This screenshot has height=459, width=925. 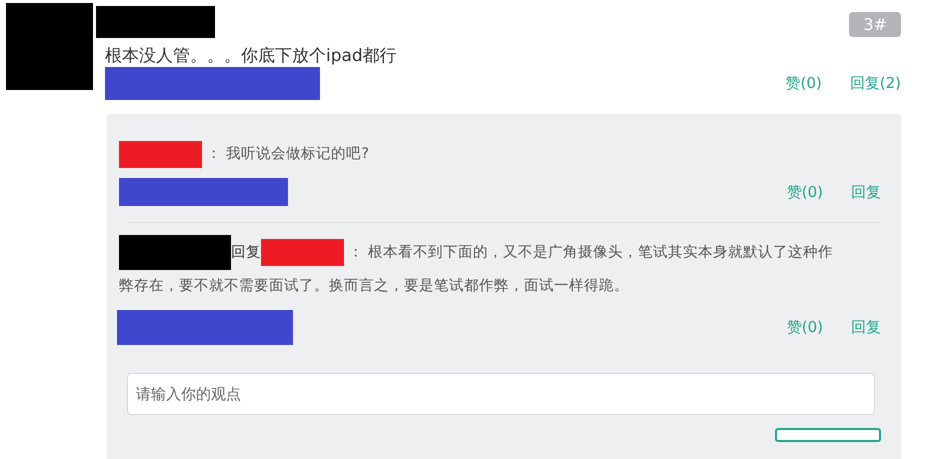 What do you see at coordinates (828, 435) in the screenshot?
I see `submit-button` at bounding box center [828, 435].